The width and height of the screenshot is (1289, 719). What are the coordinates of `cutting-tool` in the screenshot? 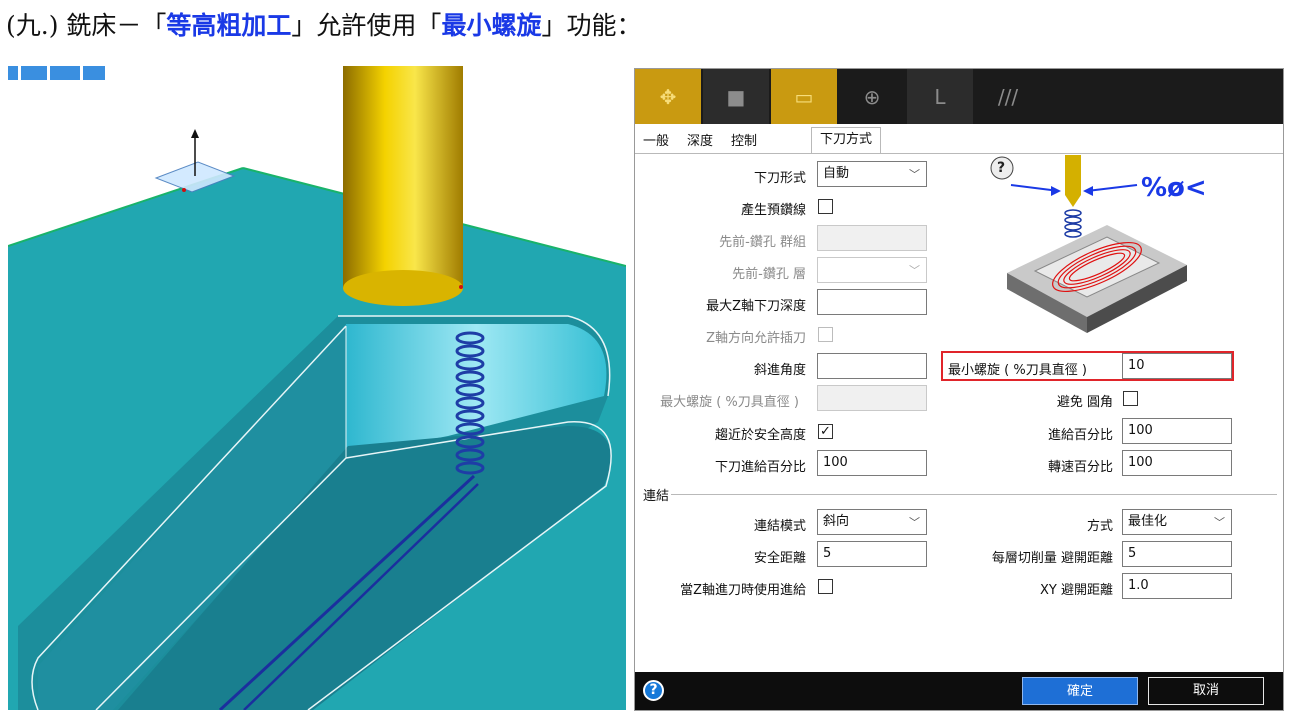 It's located at (403, 177).